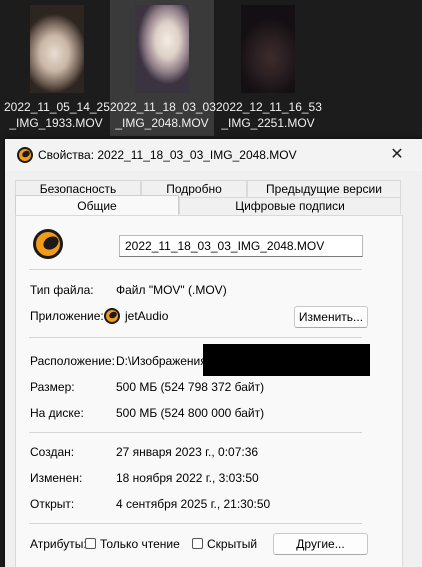 The height and width of the screenshot is (567, 422). I want to click on file-name: 2022_11_05_14_25 _IMG_1933.MOV, so click(57, 115).